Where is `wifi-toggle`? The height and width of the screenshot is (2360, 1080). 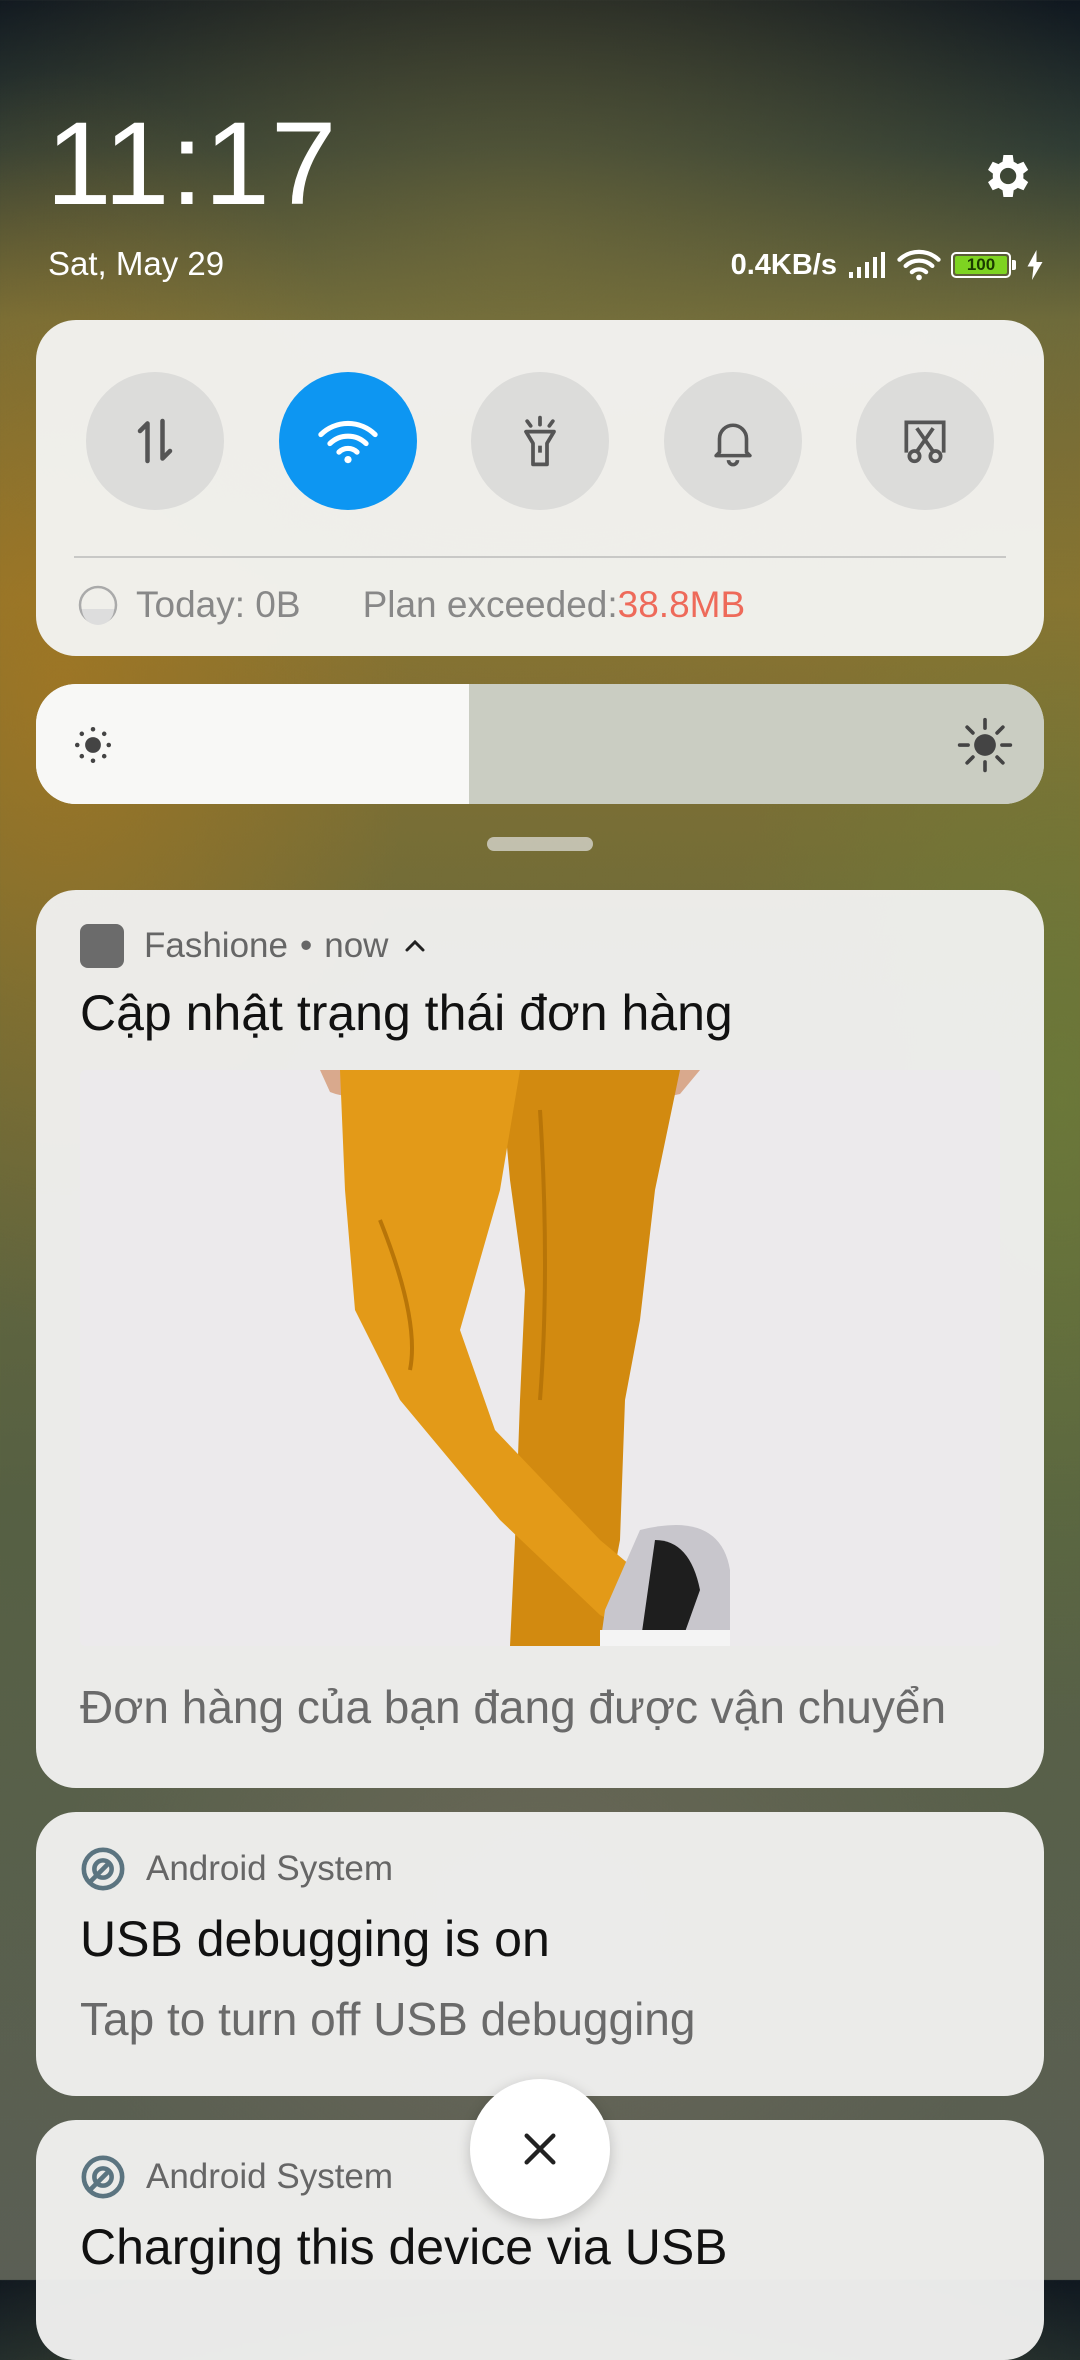 wifi-toggle is located at coordinates (347, 441).